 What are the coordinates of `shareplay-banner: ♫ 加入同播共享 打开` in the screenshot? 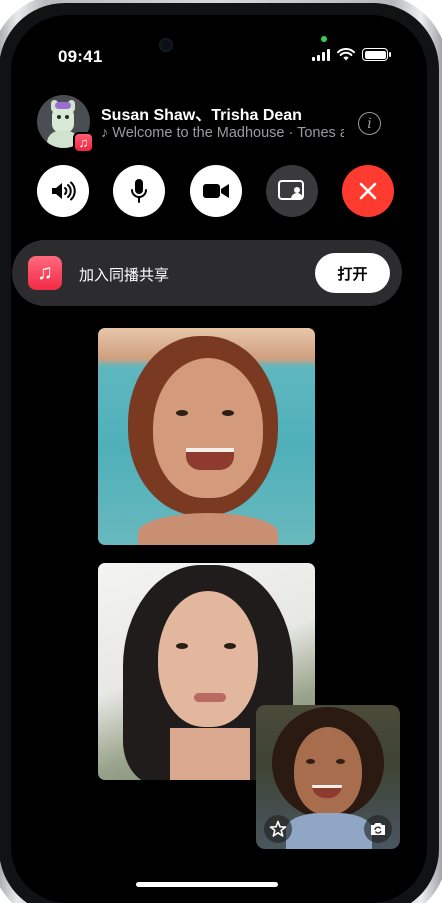 It's located at (207, 273).